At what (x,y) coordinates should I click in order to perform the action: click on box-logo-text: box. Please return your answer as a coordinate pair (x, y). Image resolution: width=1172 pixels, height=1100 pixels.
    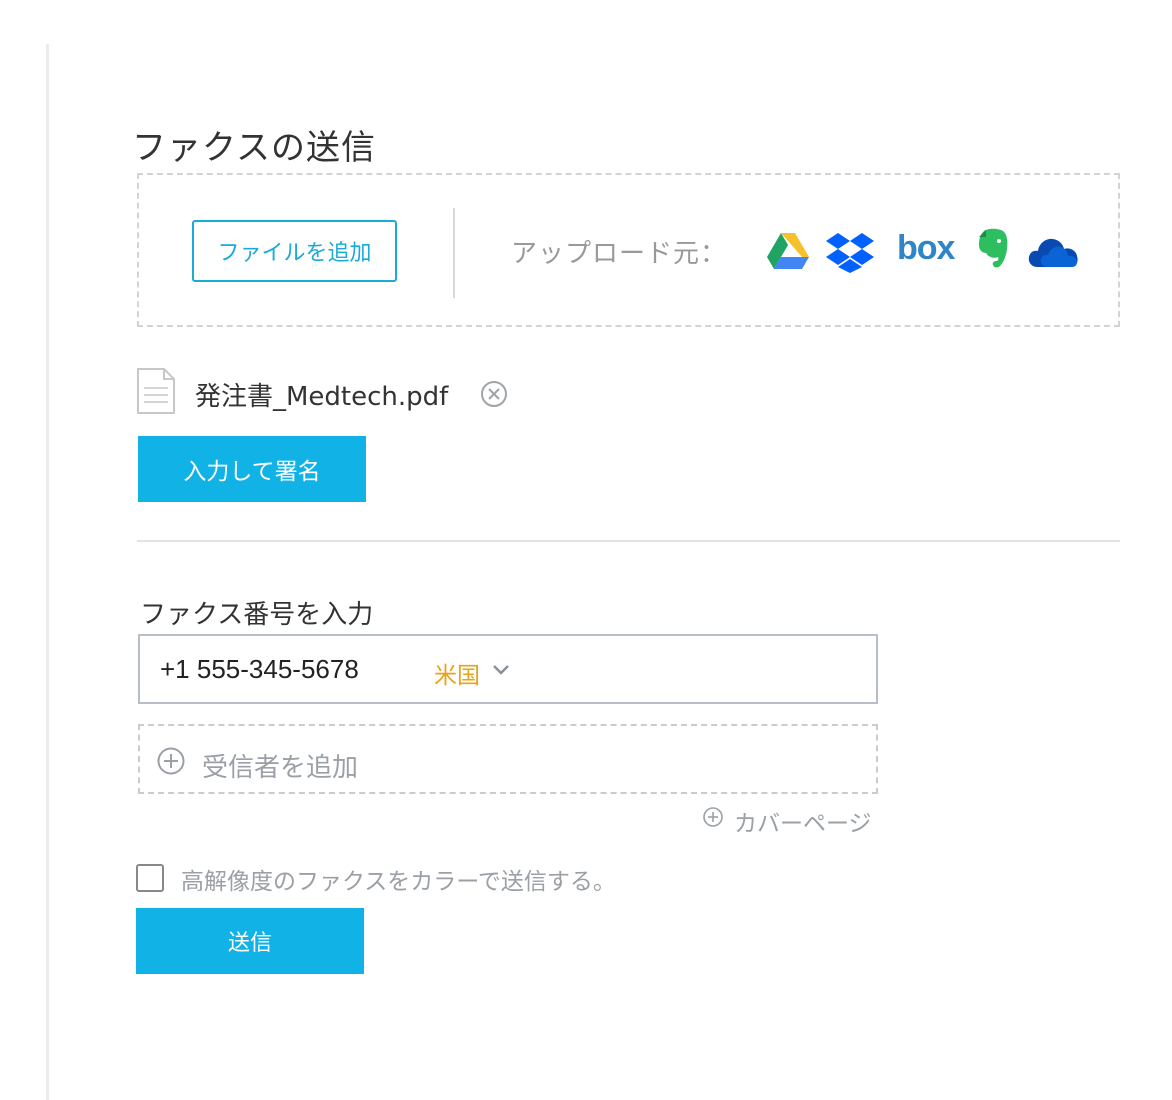
    Looking at the image, I should click on (926, 248).